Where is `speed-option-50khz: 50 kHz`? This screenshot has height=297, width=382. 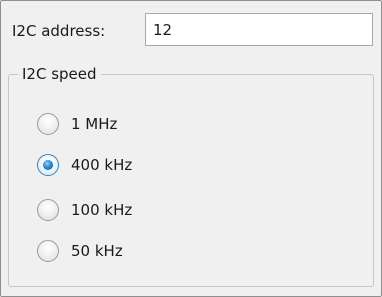
speed-option-50khz: 50 kHz is located at coordinates (80, 251).